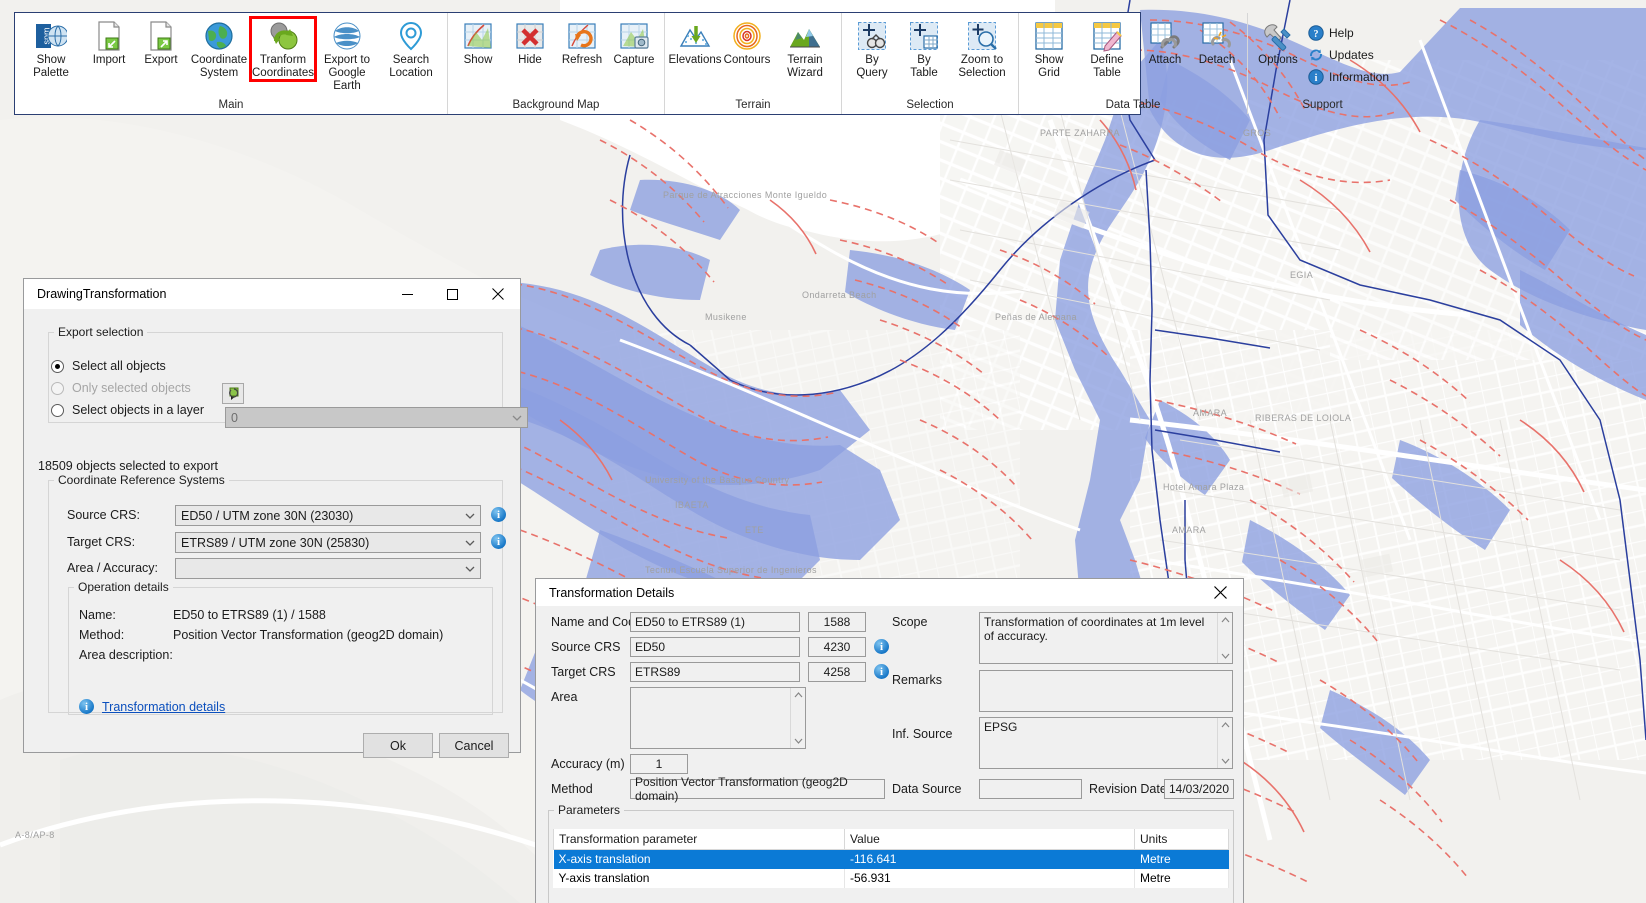  I want to click on ribbon-button-show-grid: Show Grid, so click(1049, 49).